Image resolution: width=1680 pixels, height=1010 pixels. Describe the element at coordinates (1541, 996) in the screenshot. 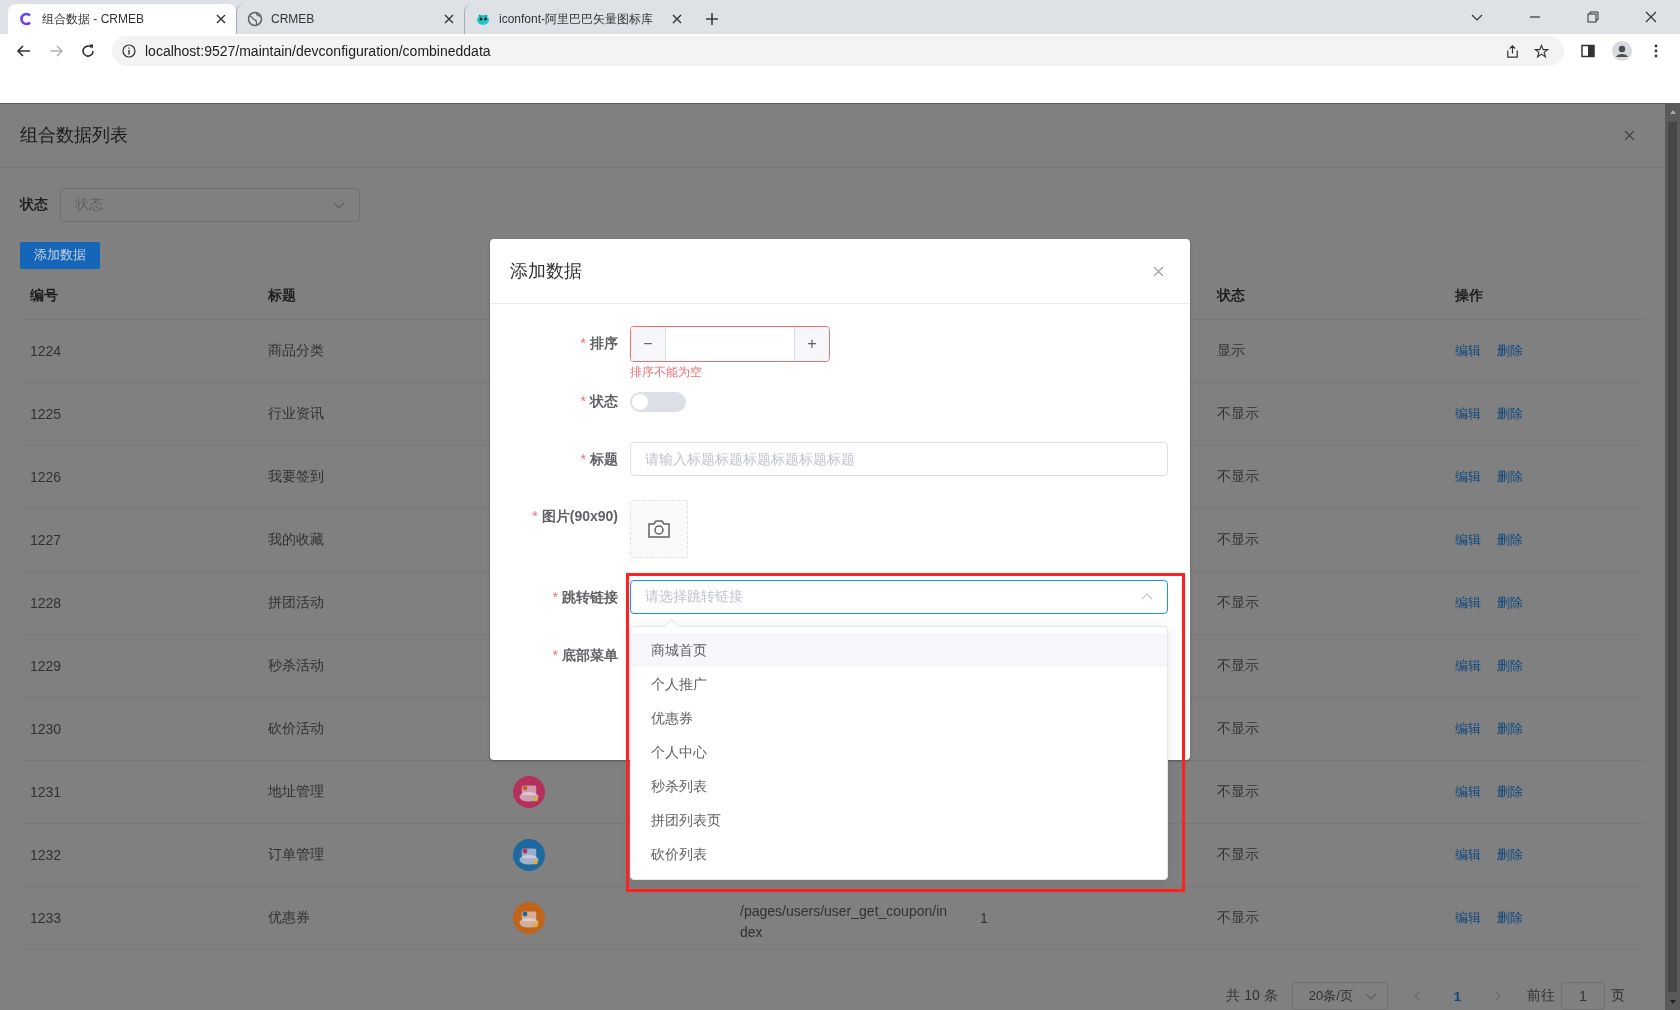

I see `goto-label: 前往` at that location.